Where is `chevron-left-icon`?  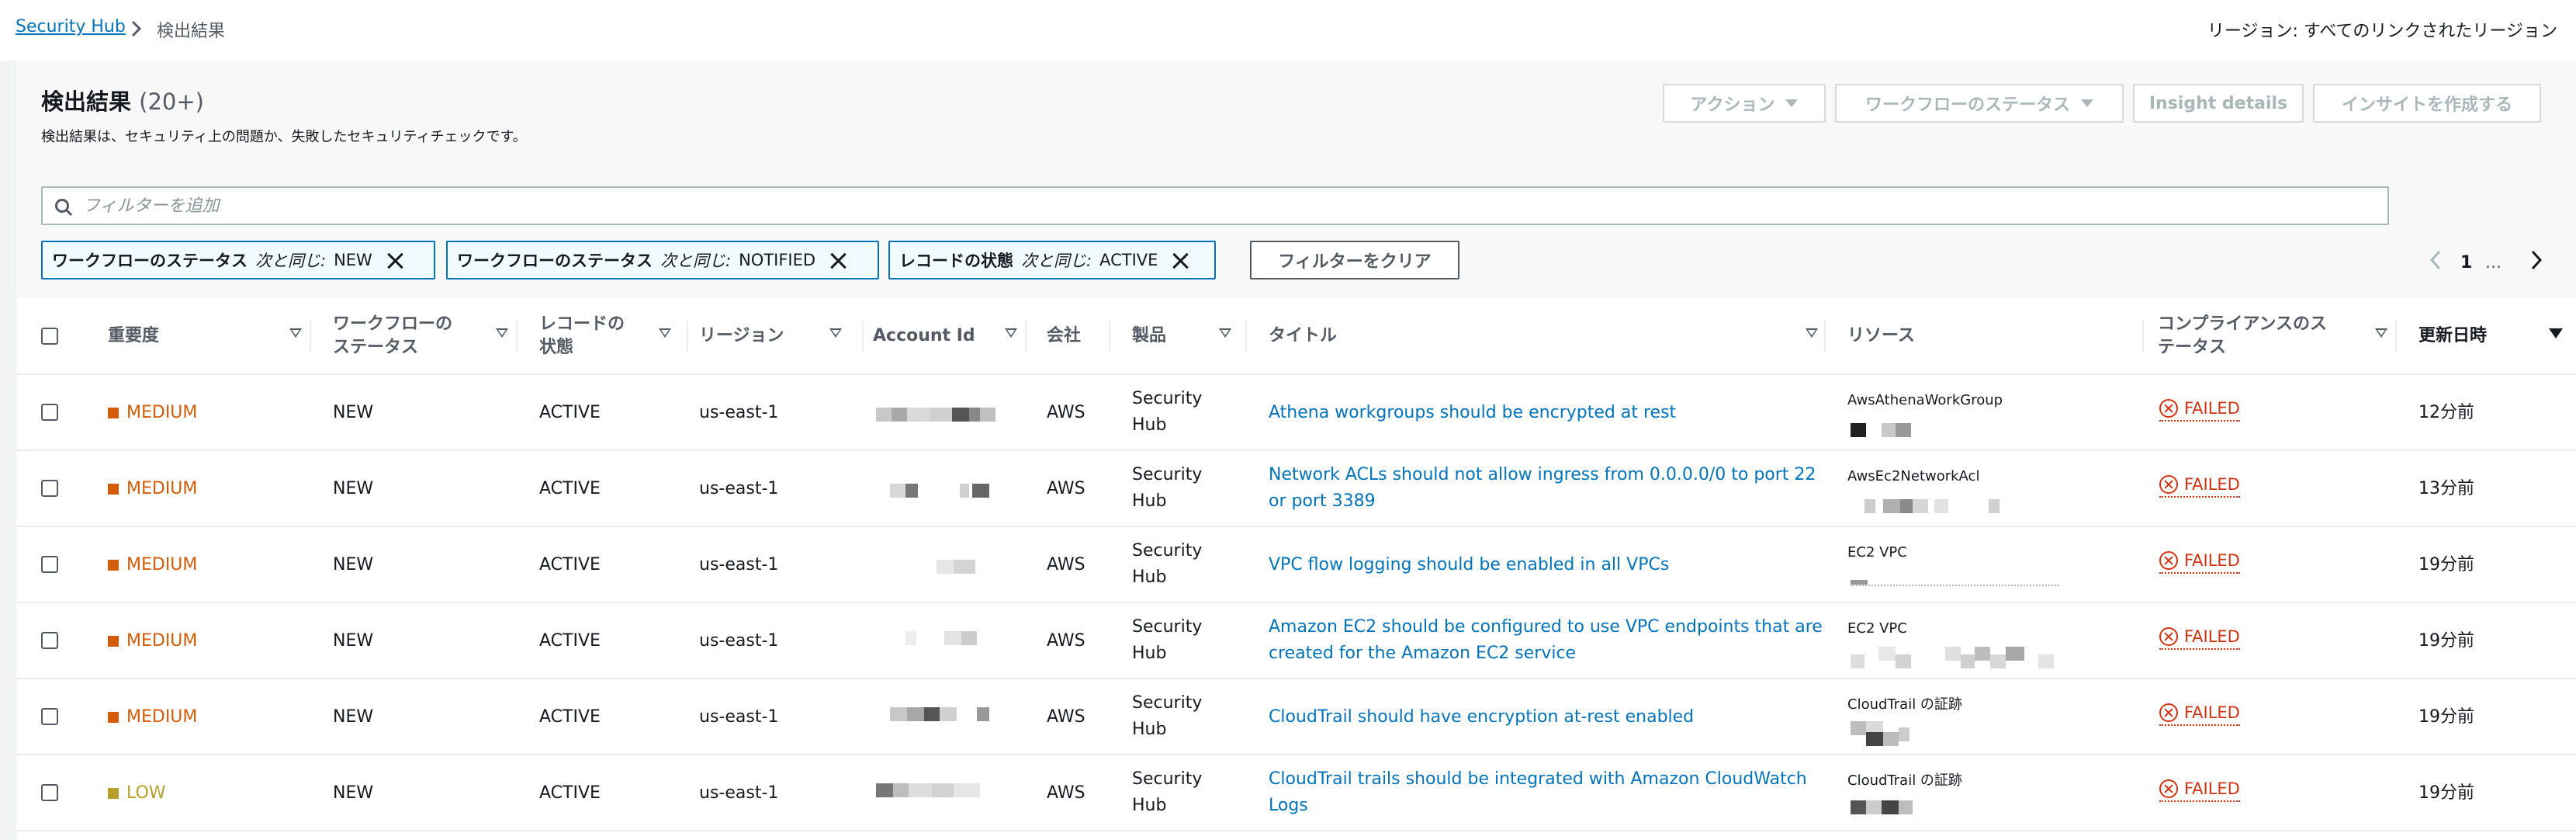 chevron-left-icon is located at coordinates (2436, 260).